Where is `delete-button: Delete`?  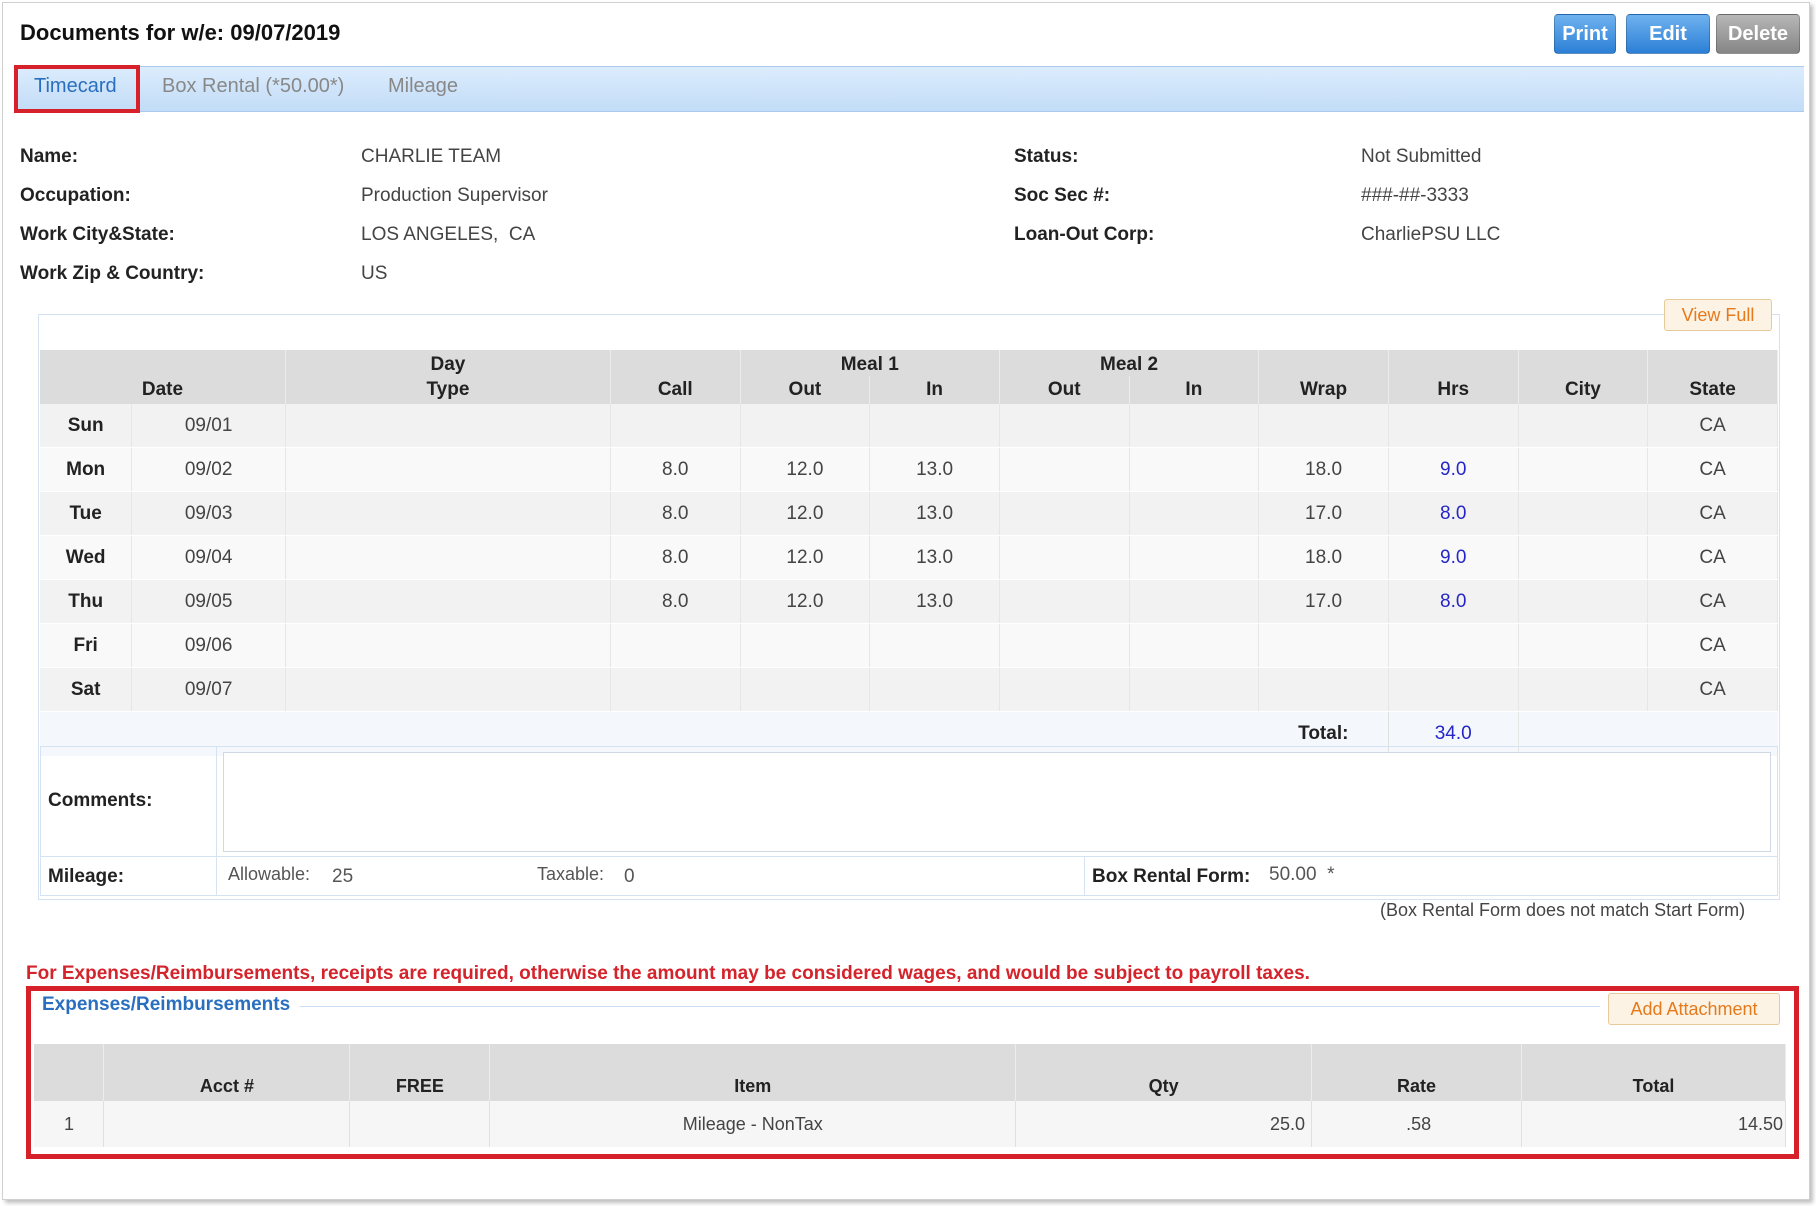
delete-button: Delete is located at coordinates (1758, 34).